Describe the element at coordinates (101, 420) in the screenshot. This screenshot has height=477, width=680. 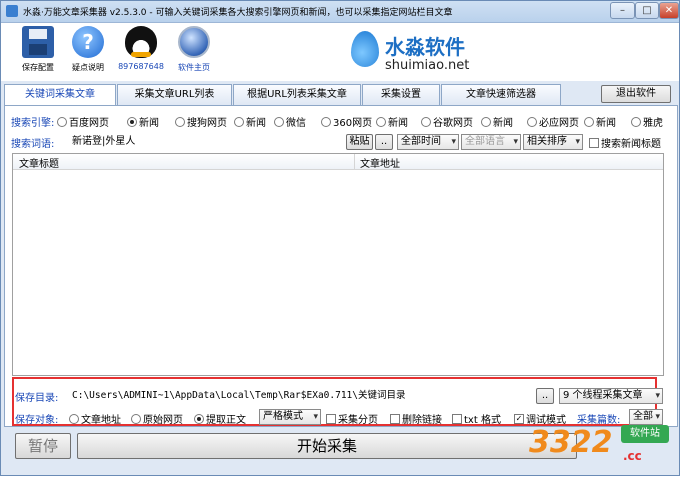
I see `save-target-option-label: 文章地址` at that location.